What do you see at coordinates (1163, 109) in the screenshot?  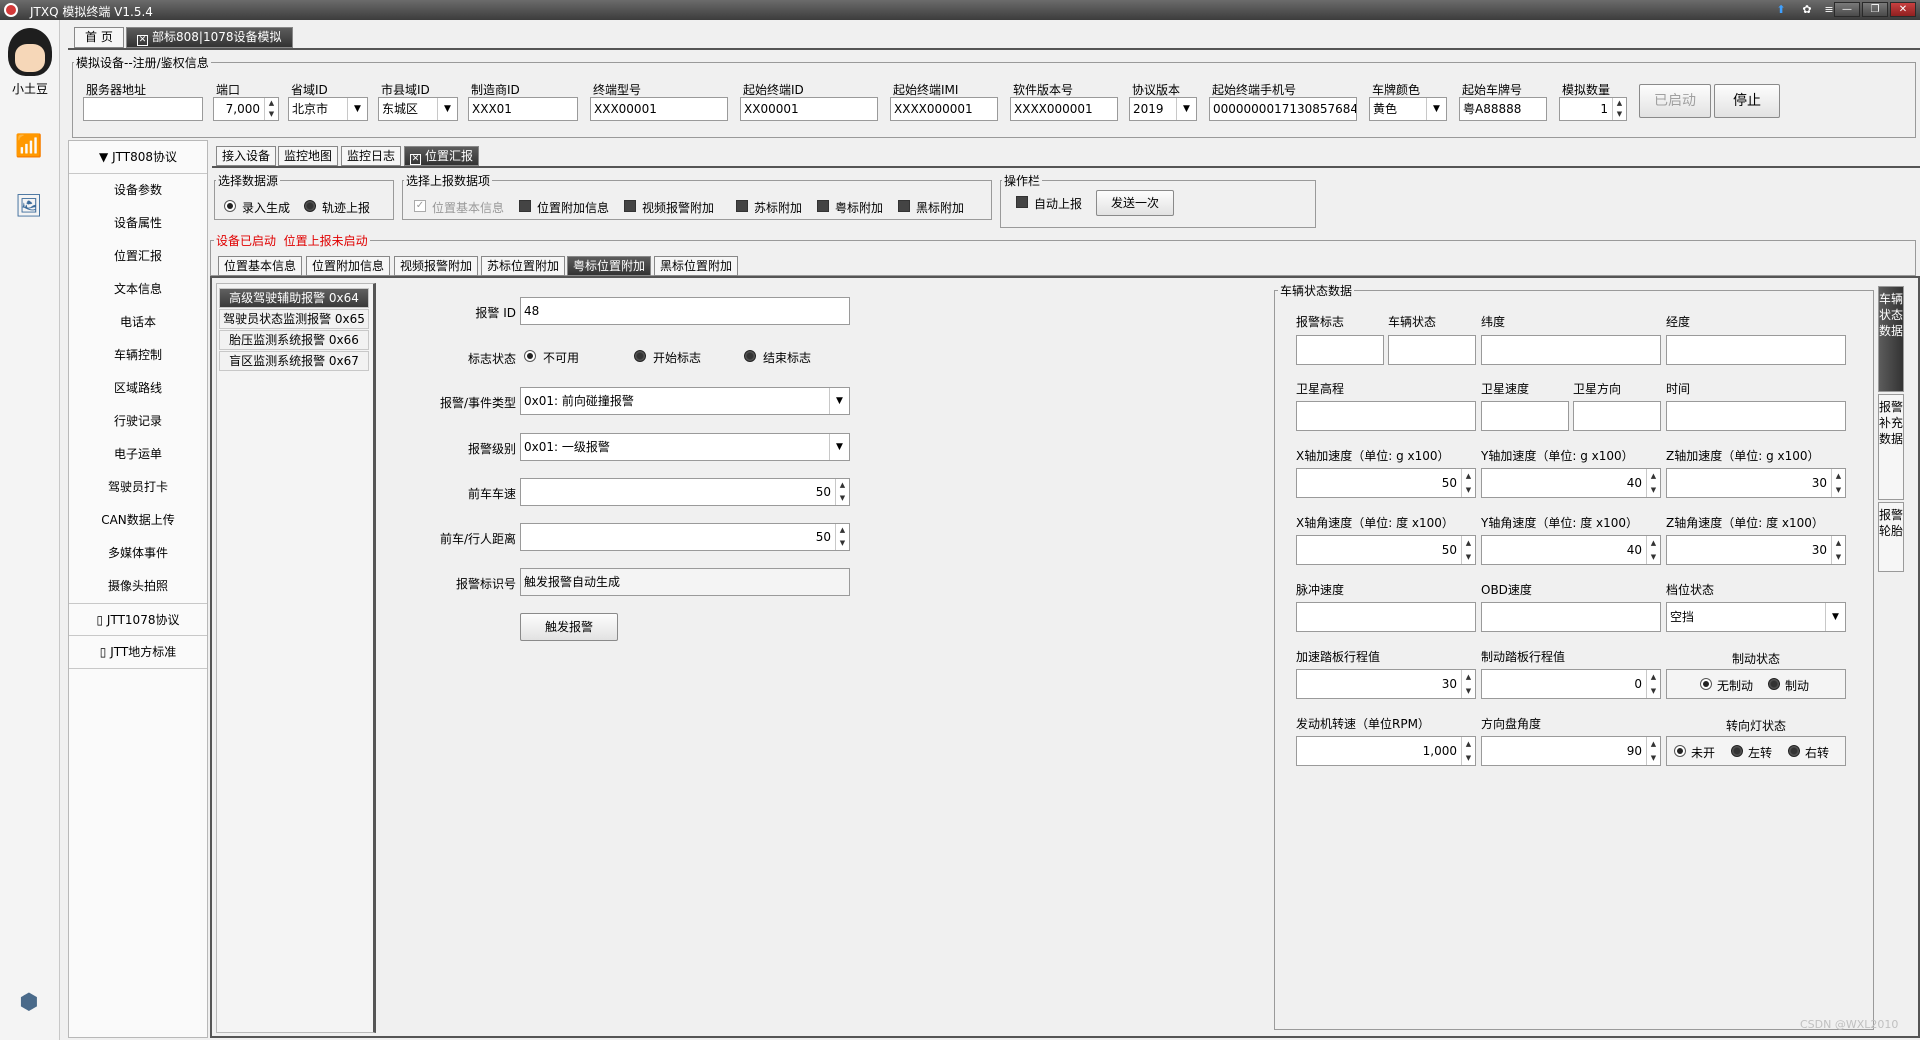 I see `proto-ver-select: 2019 ▼` at bounding box center [1163, 109].